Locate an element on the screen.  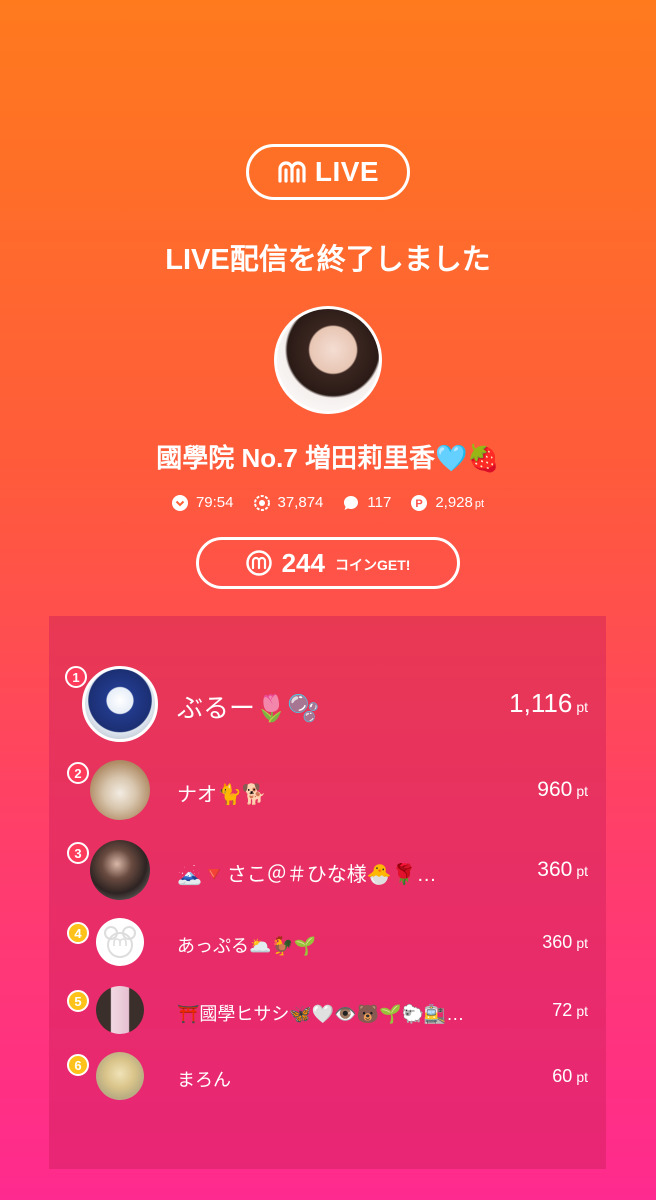
rank-badge: 5 is located at coordinates (78, 1001).